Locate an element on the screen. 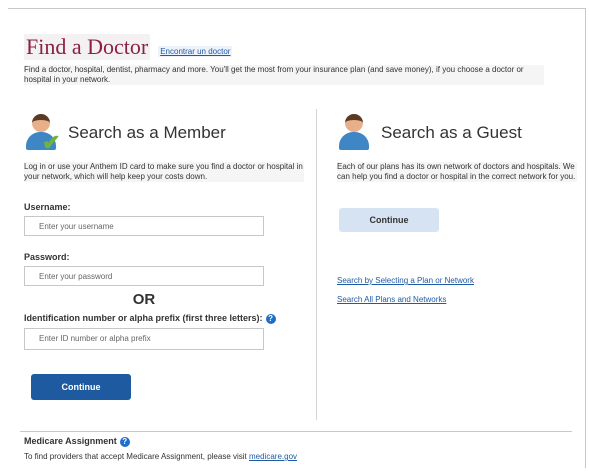  guest-section-title: Search as a Guest is located at coordinates (451, 132).